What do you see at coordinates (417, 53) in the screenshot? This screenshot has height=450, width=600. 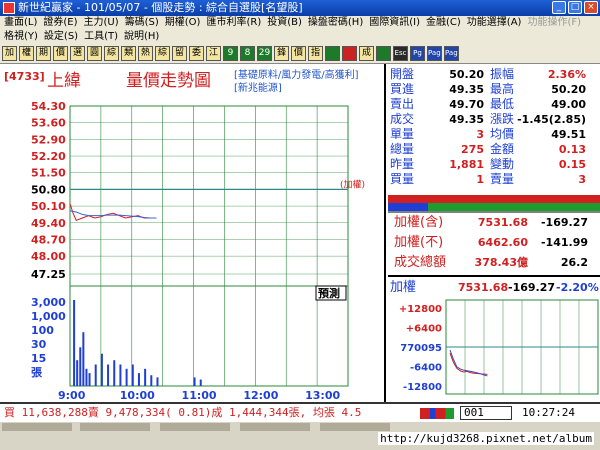 I see `toolbar-button-24: Pg` at bounding box center [417, 53].